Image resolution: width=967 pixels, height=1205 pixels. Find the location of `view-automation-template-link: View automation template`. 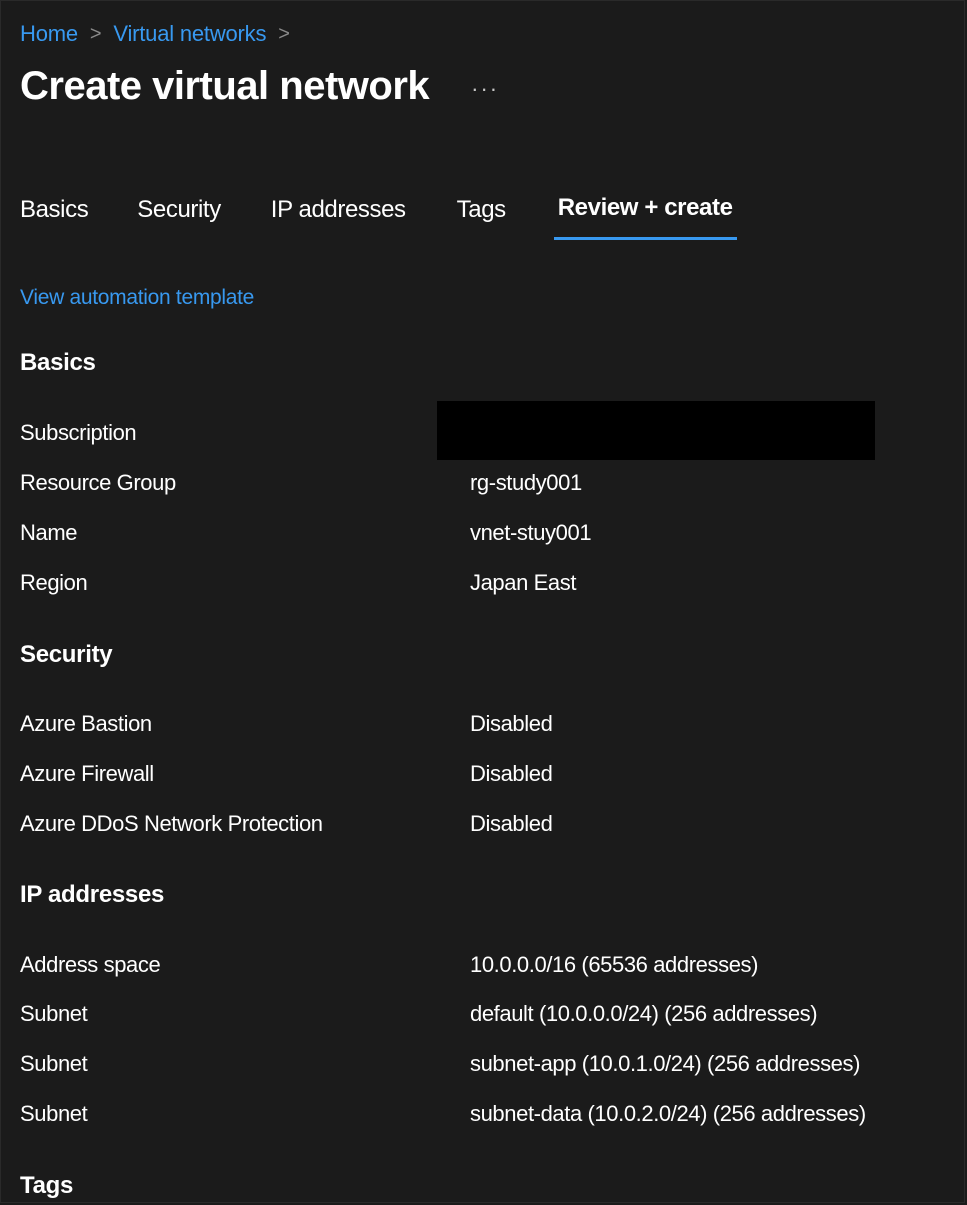

view-automation-template-link: View automation template is located at coordinates (137, 298).